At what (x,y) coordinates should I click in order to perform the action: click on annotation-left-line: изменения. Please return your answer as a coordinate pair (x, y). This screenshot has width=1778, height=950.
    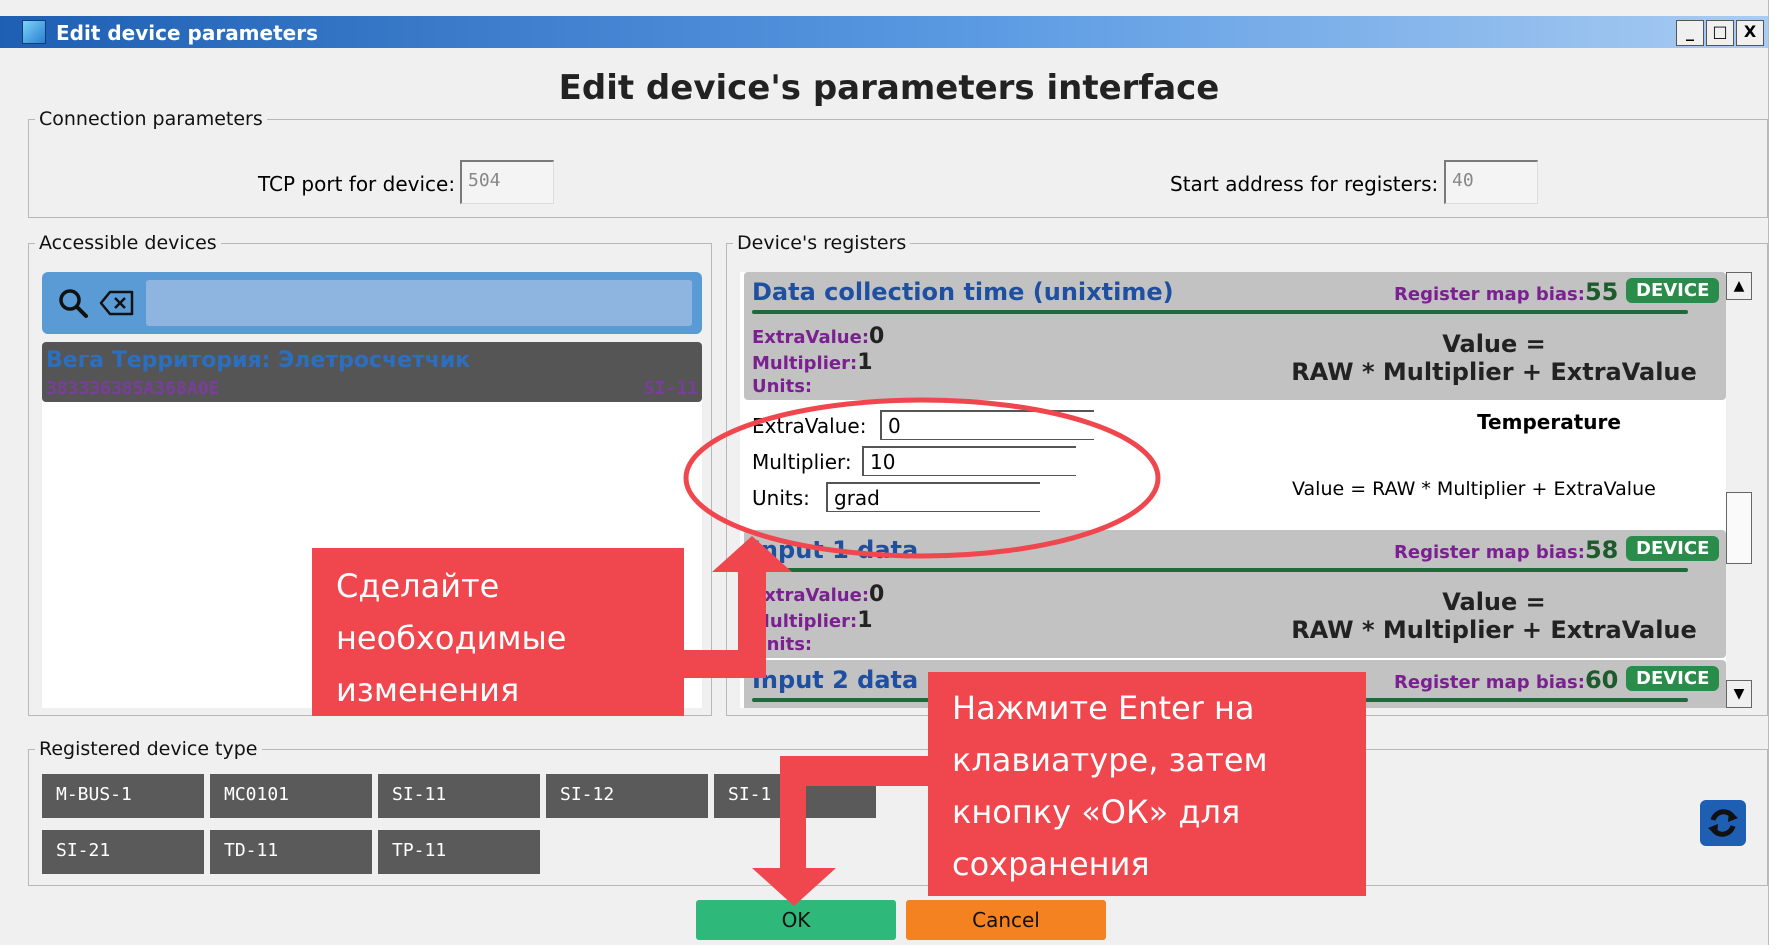
    Looking at the image, I should click on (428, 690).